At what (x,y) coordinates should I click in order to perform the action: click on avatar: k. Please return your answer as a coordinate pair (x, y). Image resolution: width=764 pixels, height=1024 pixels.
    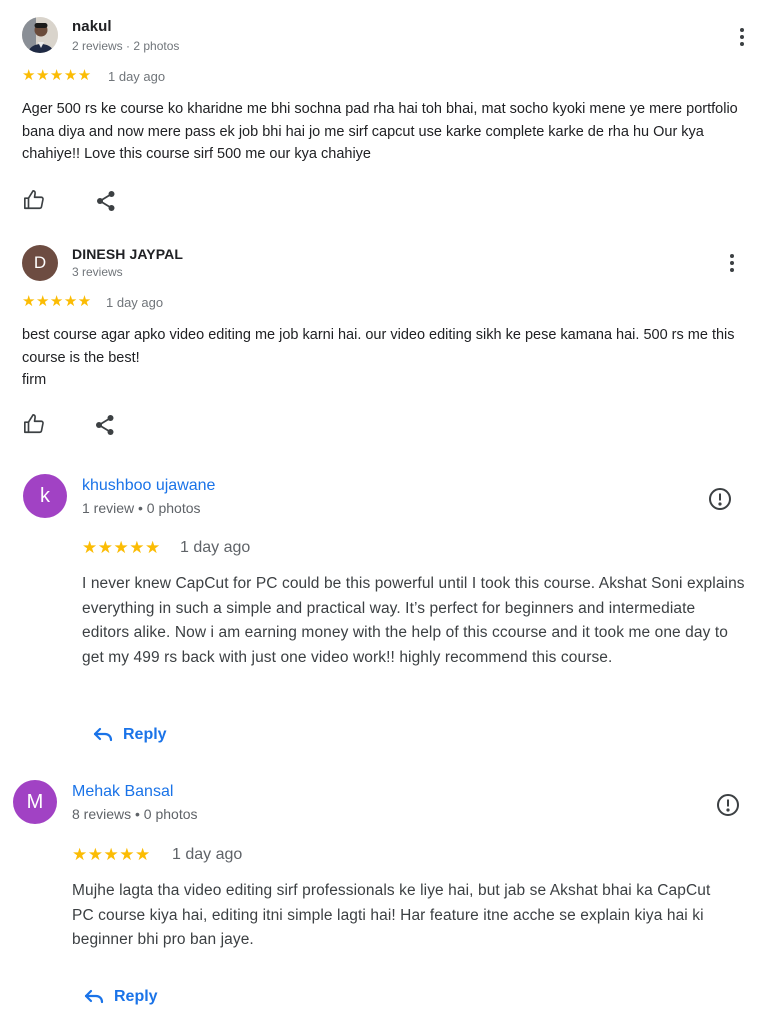
    Looking at the image, I should click on (45, 496).